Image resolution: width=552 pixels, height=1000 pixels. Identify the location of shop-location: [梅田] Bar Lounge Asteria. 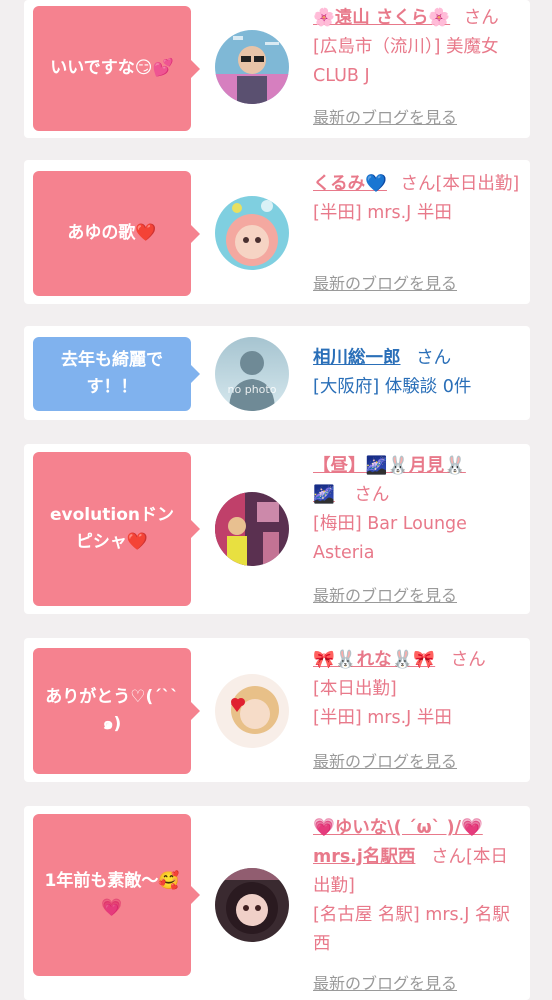
(390, 538).